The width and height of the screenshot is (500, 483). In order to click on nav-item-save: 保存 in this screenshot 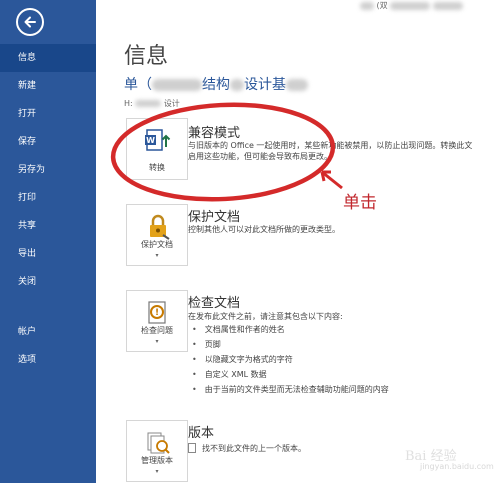, I will do `click(48, 142)`.